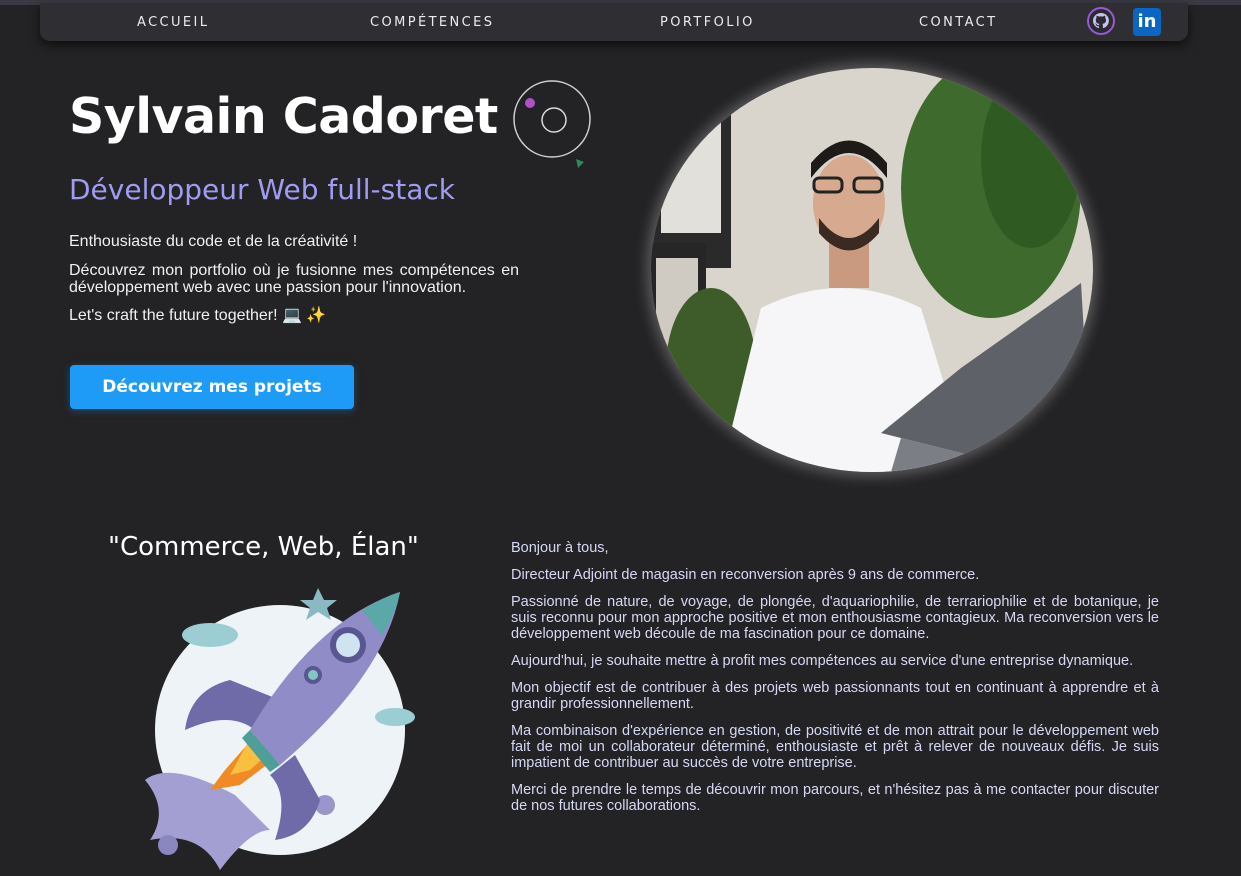  I want to click on intro-line-3: Let's craft the future together! 💻 ✨, so click(198, 315).